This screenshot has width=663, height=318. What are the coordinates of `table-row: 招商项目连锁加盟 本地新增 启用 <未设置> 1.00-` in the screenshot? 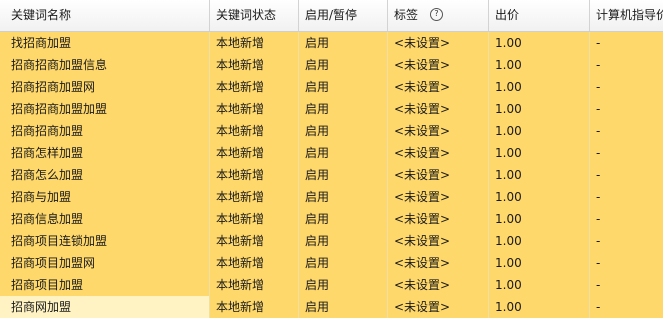 It's located at (331, 241).